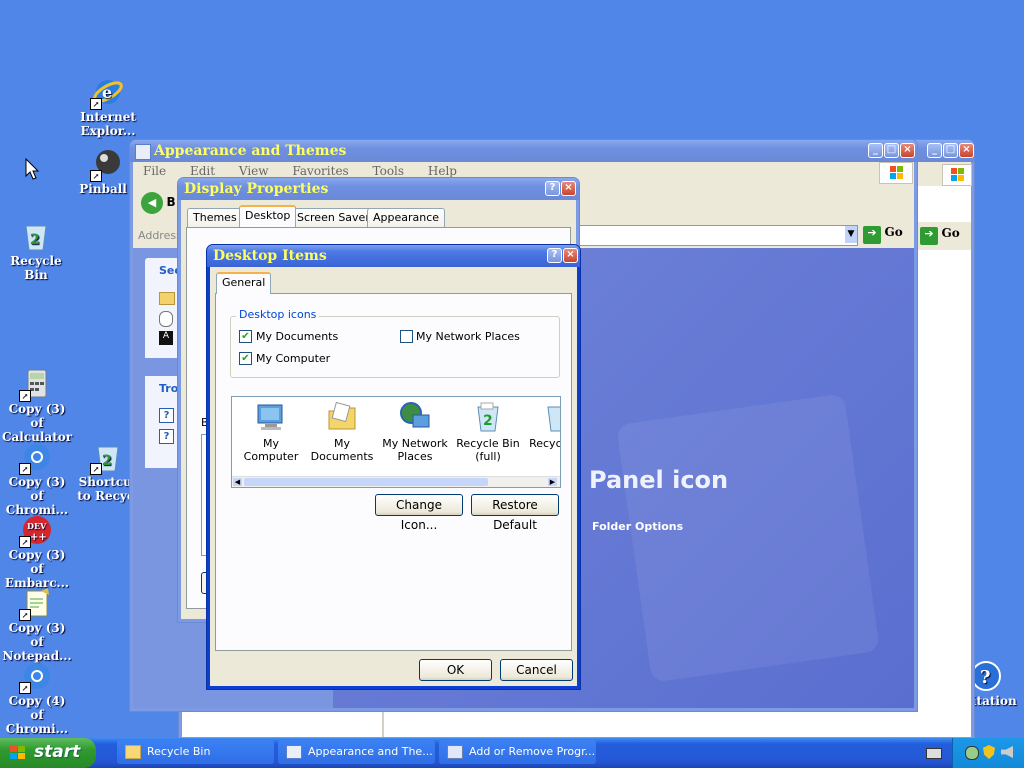 The width and height of the screenshot is (1024, 768). Describe the element at coordinates (245, 358) in the screenshot. I see `my-computer-checkbox: ✔` at that location.